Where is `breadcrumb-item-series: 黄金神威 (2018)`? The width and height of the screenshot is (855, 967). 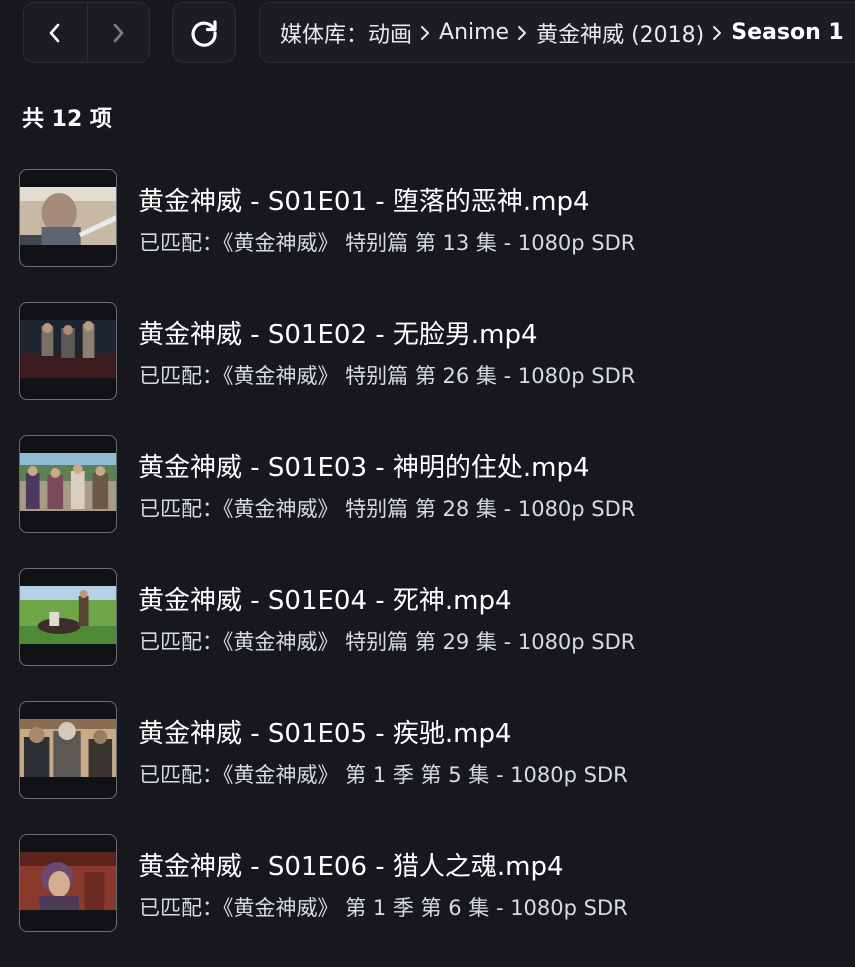
breadcrumb-item-series: 黄金神威 (2018) is located at coordinates (620, 33).